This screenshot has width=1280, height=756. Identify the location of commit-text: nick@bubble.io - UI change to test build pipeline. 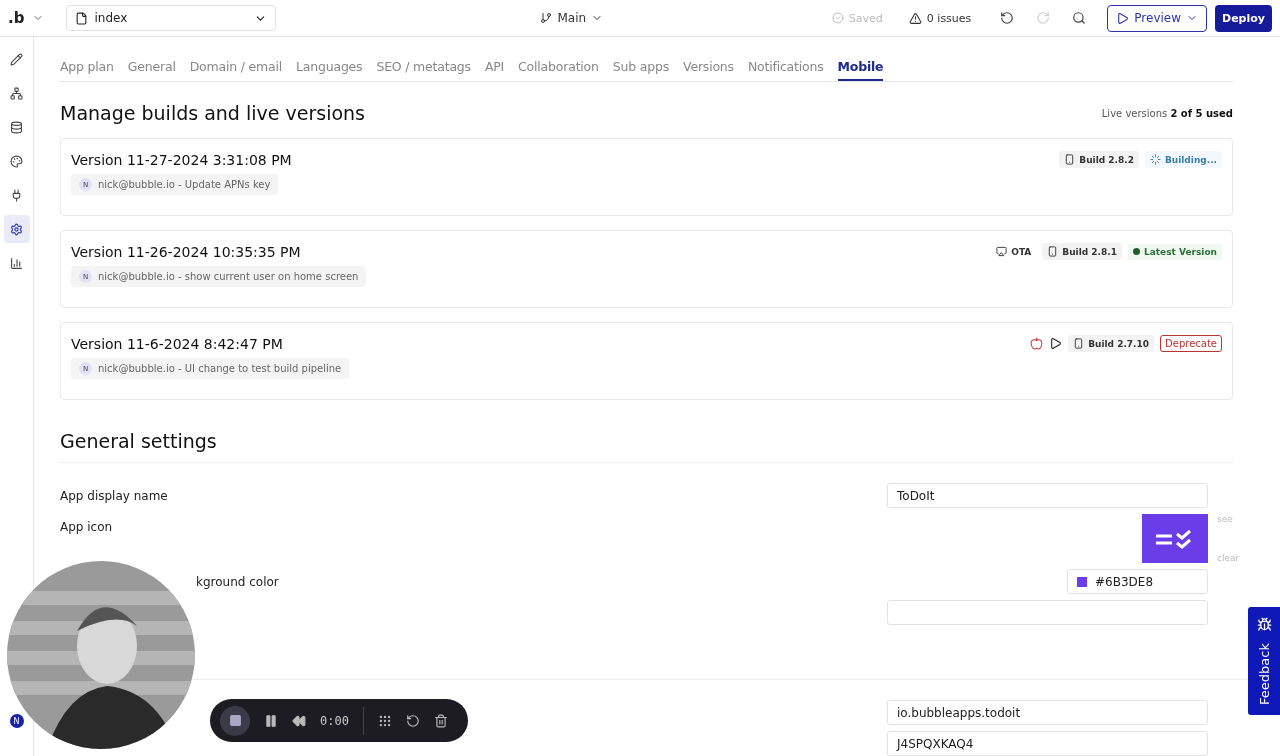
(220, 368).